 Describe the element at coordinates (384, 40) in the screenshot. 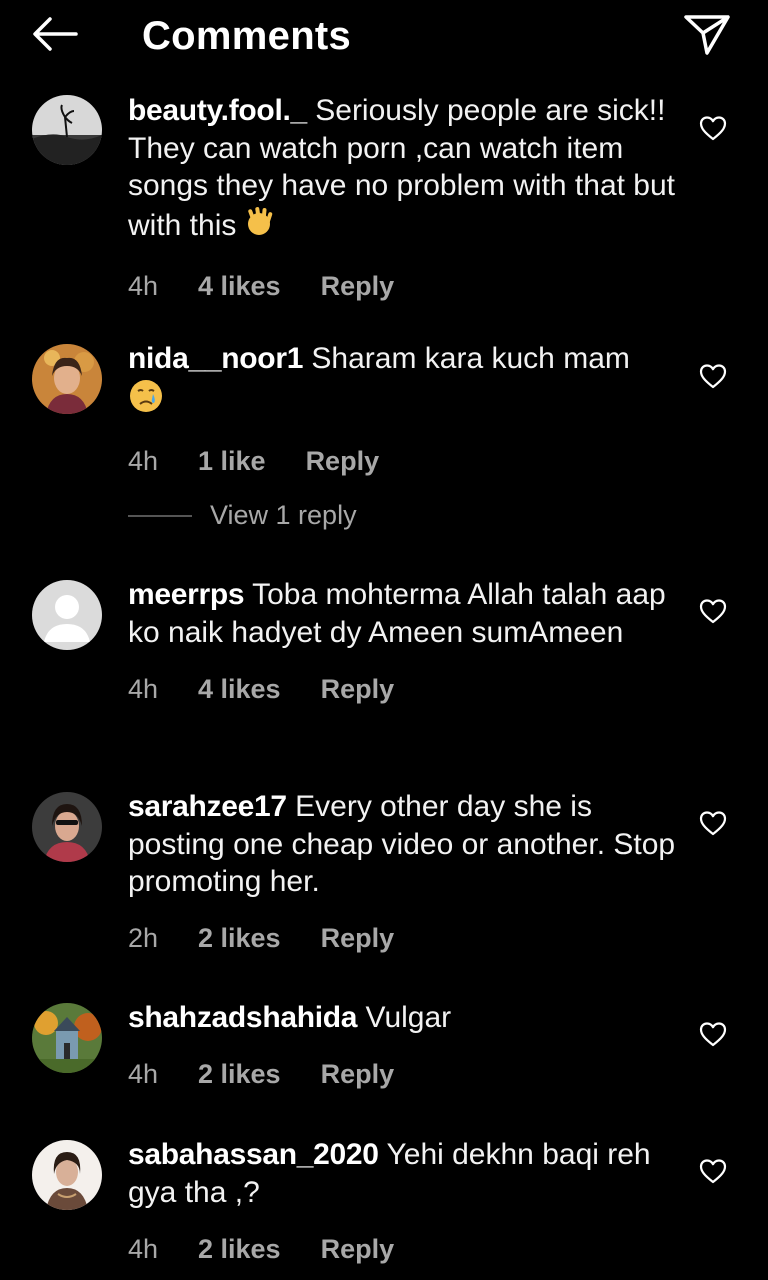

I see `header: Comments` at that location.